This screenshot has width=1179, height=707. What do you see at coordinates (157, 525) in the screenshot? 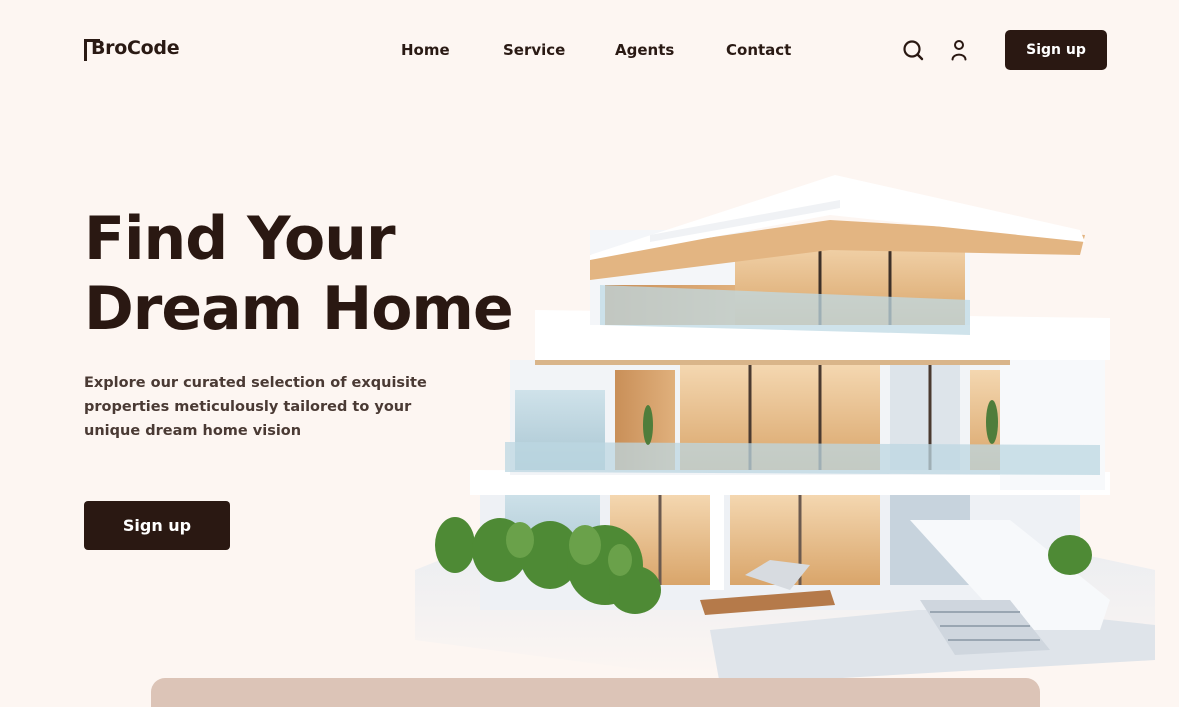
I see `hero-signup-button: Sign up` at bounding box center [157, 525].